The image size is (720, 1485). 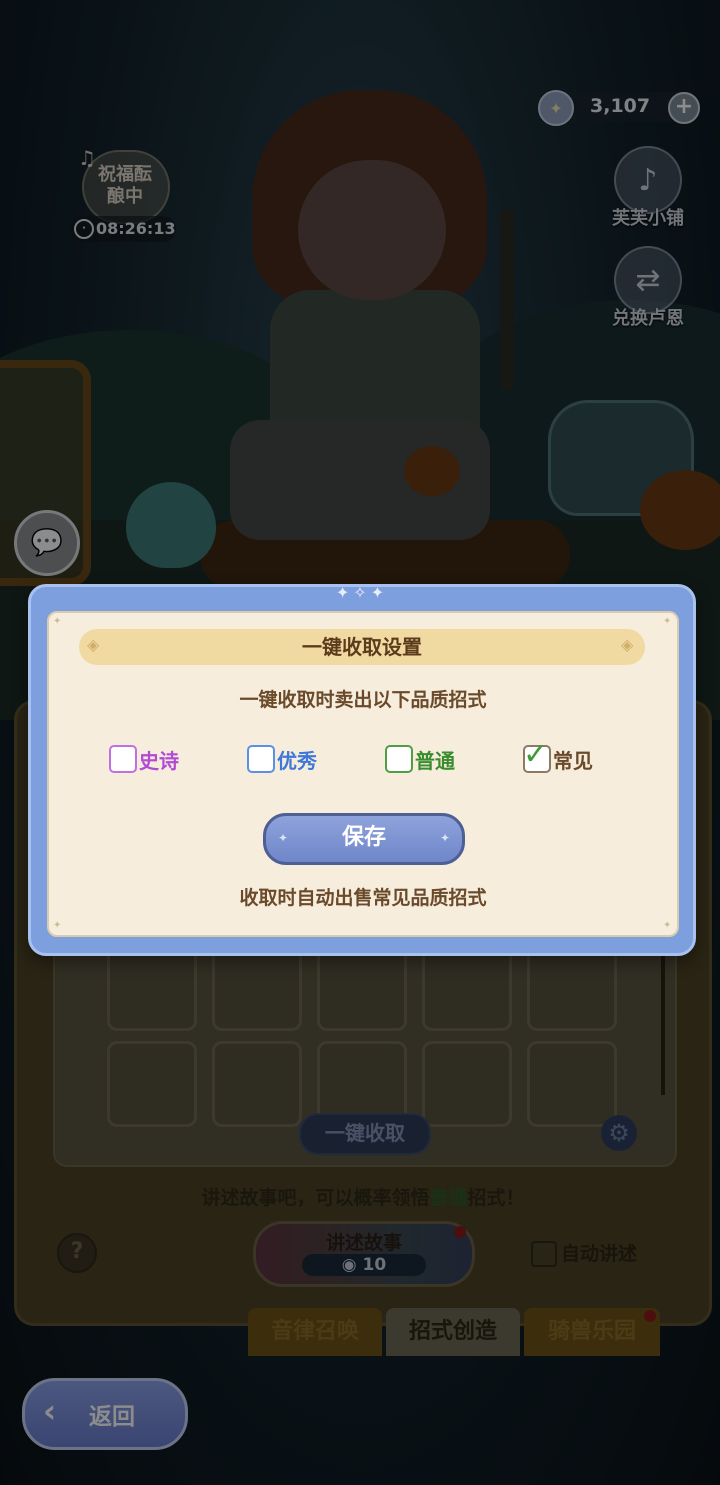 I want to click on auto-sell-note: 收取时自动出售常见品质招式, so click(x=363, y=898).